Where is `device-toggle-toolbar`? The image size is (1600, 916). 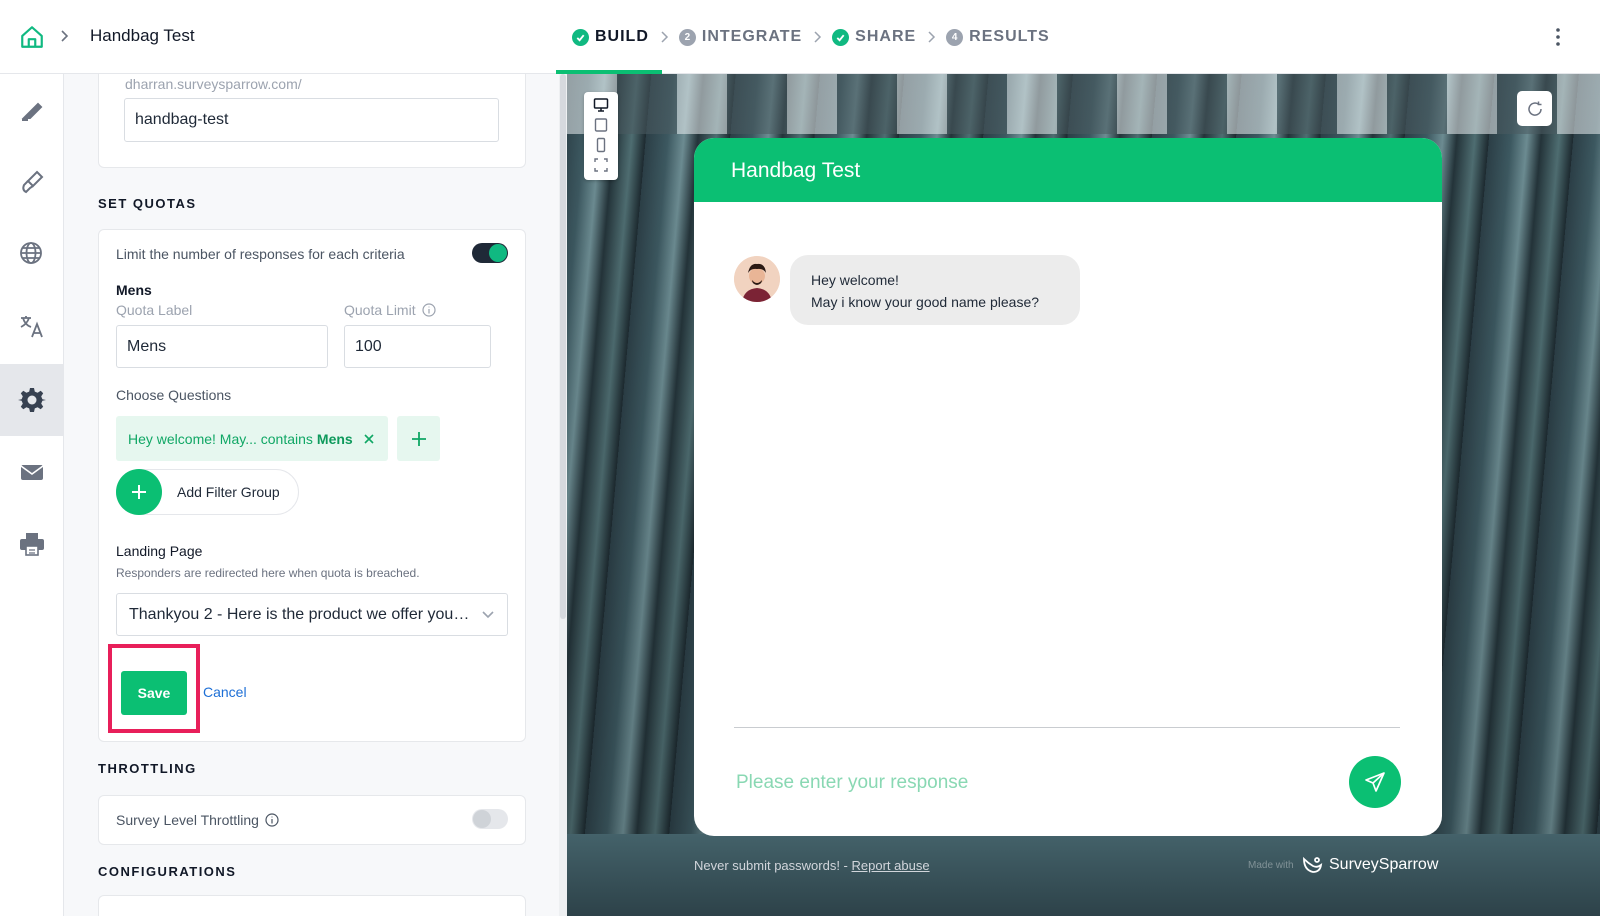
device-toggle-toolbar is located at coordinates (601, 136).